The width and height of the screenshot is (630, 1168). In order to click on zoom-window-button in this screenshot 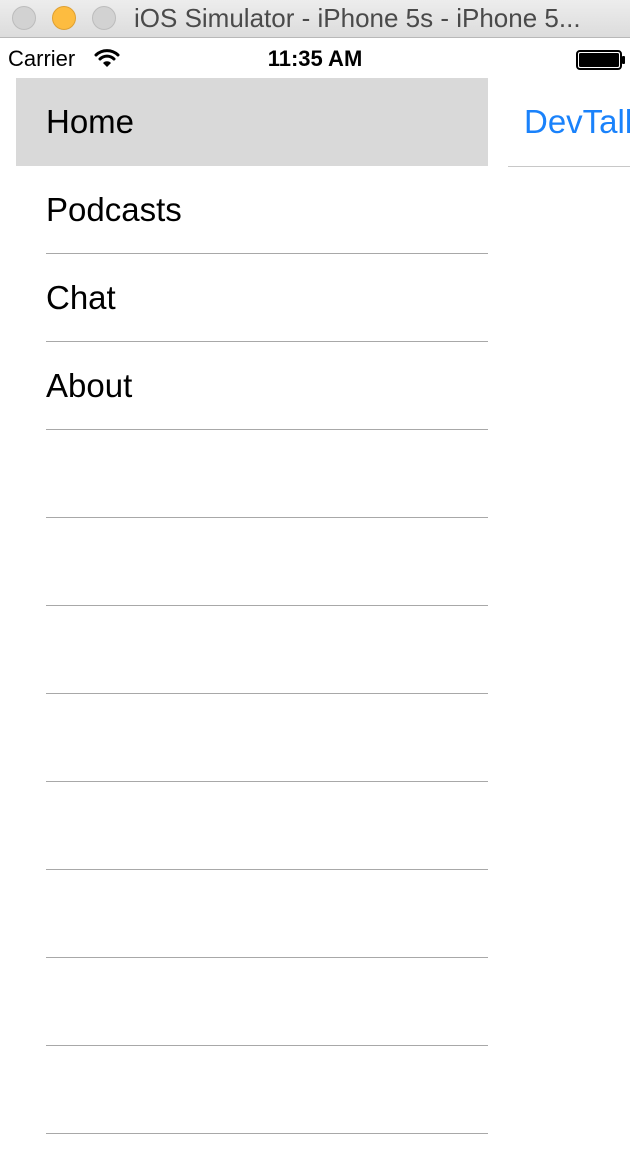, I will do `click(104, 18)`.